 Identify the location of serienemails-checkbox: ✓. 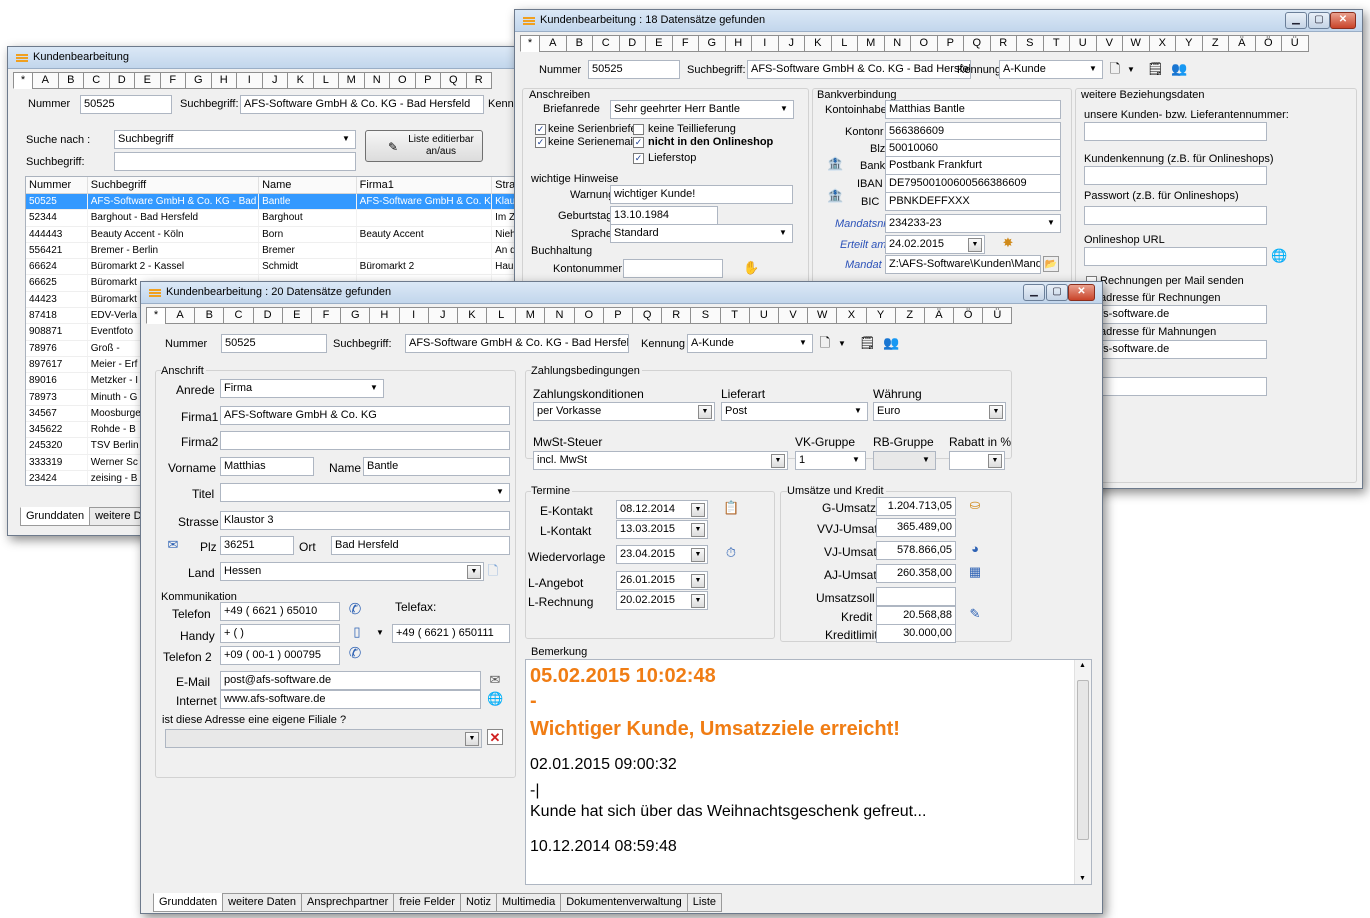
(540, 142).